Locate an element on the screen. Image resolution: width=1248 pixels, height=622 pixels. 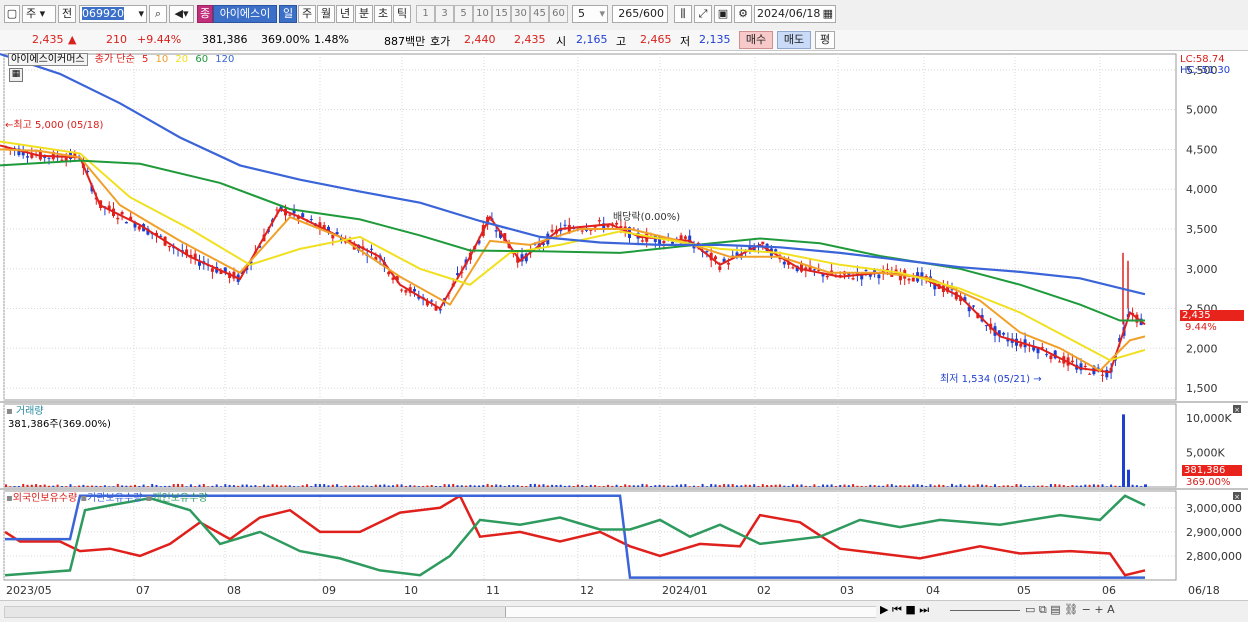
period-tab-5: 분 is located at coordinates (364, 14).